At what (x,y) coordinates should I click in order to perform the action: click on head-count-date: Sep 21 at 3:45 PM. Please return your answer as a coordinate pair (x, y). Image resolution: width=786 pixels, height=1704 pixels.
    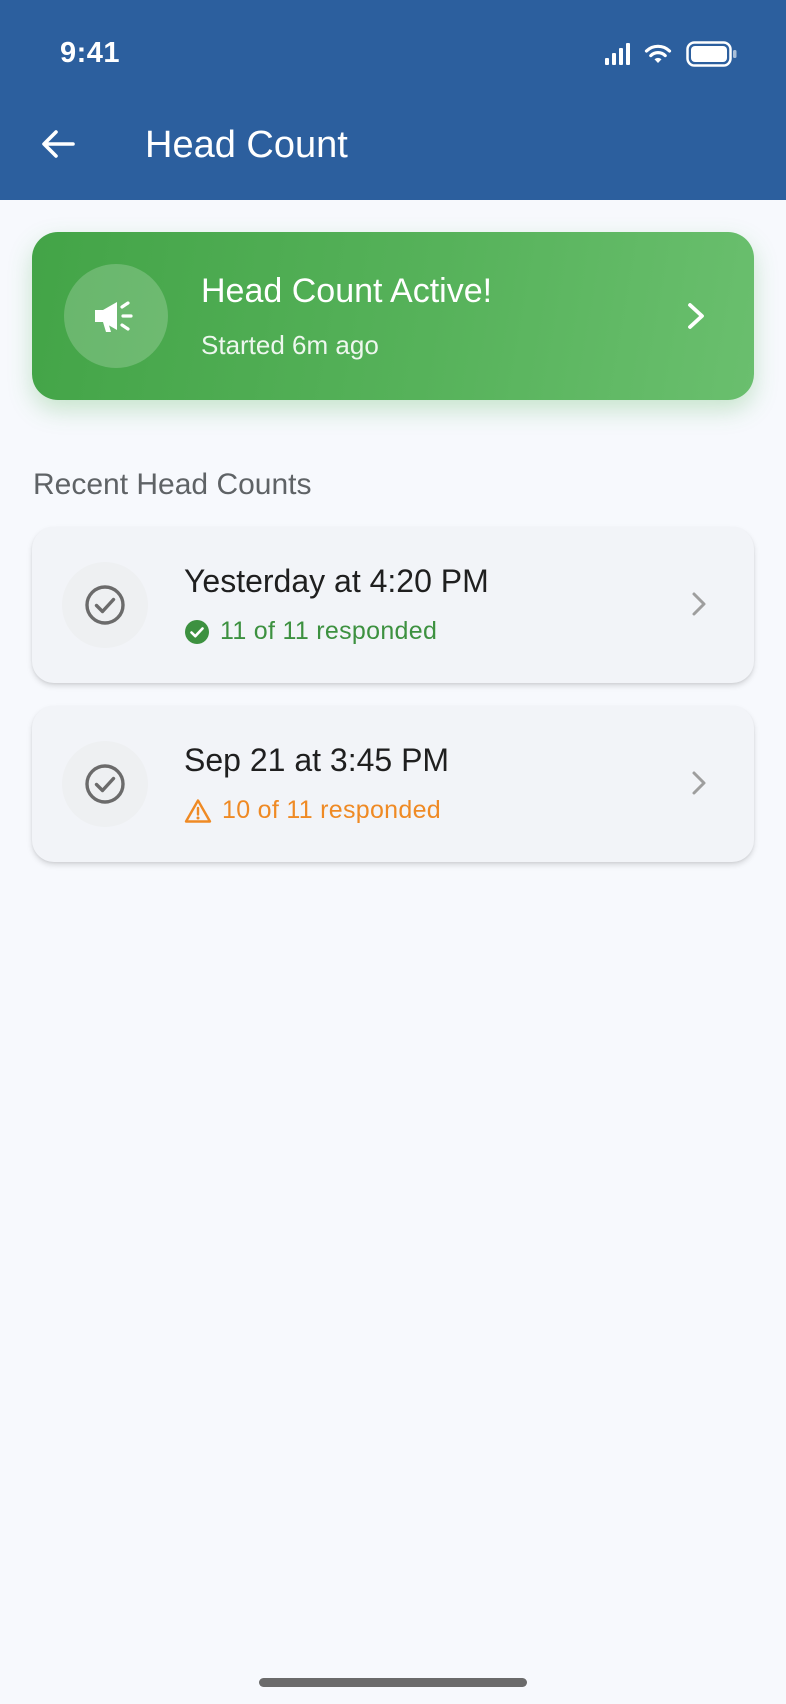
    Looking at the image, I should click on (317, 760).